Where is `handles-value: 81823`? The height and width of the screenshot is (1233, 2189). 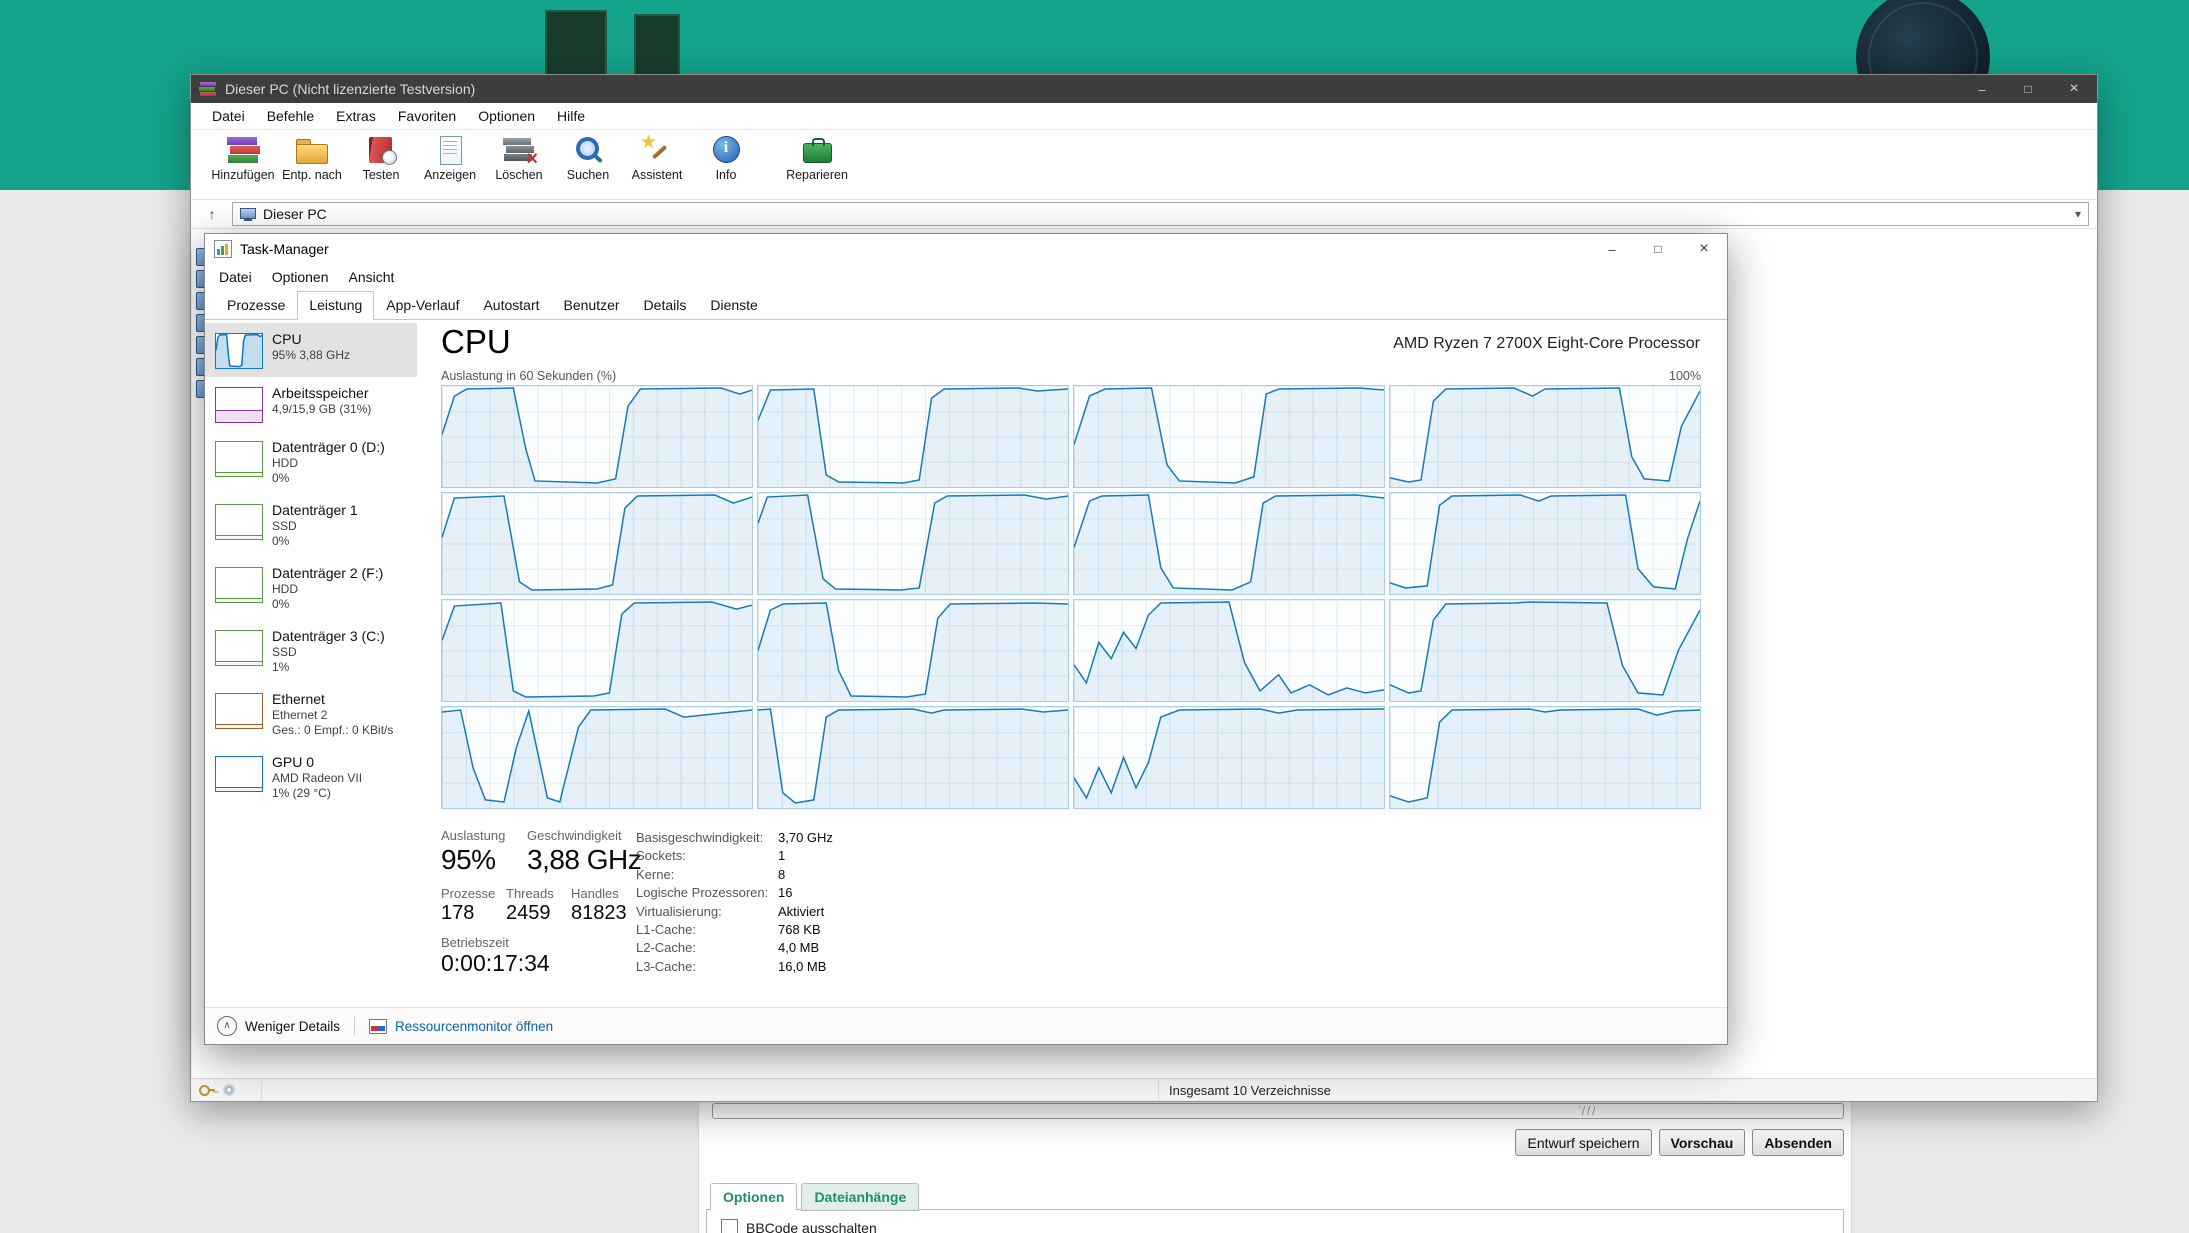
handles-value: 81823 is located at coordinates (599, 913).